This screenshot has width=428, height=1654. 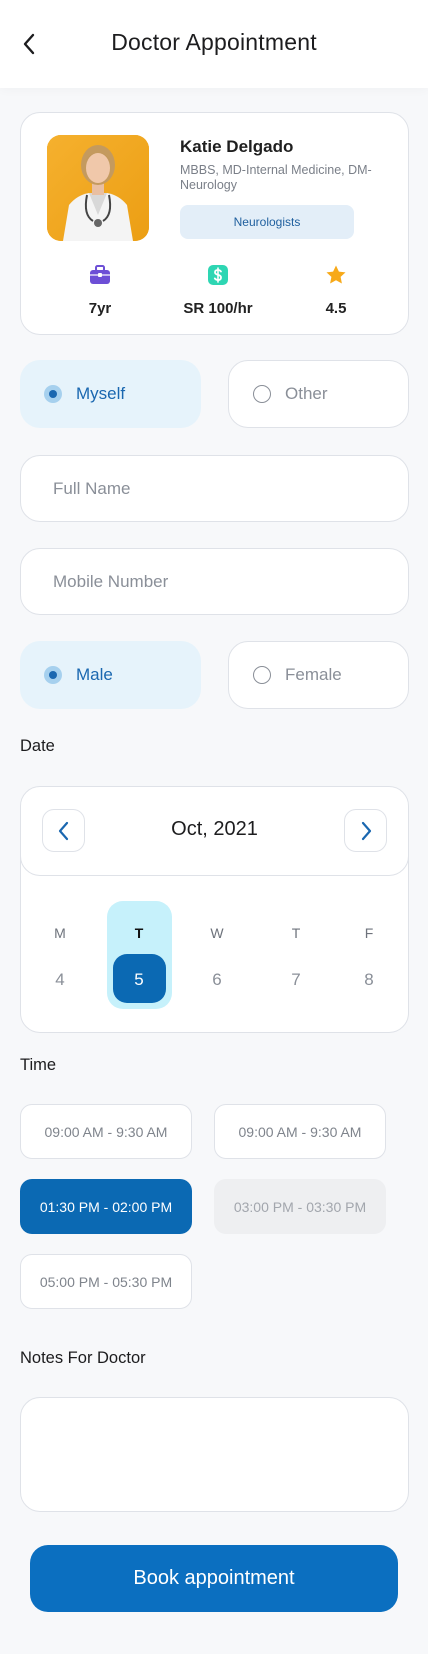 What do you see at coordinates (106, 1281) in the screenshot?
I see `time-slot: 05:00 PM - 05:30 PM` at bounding box center [106, 1281].